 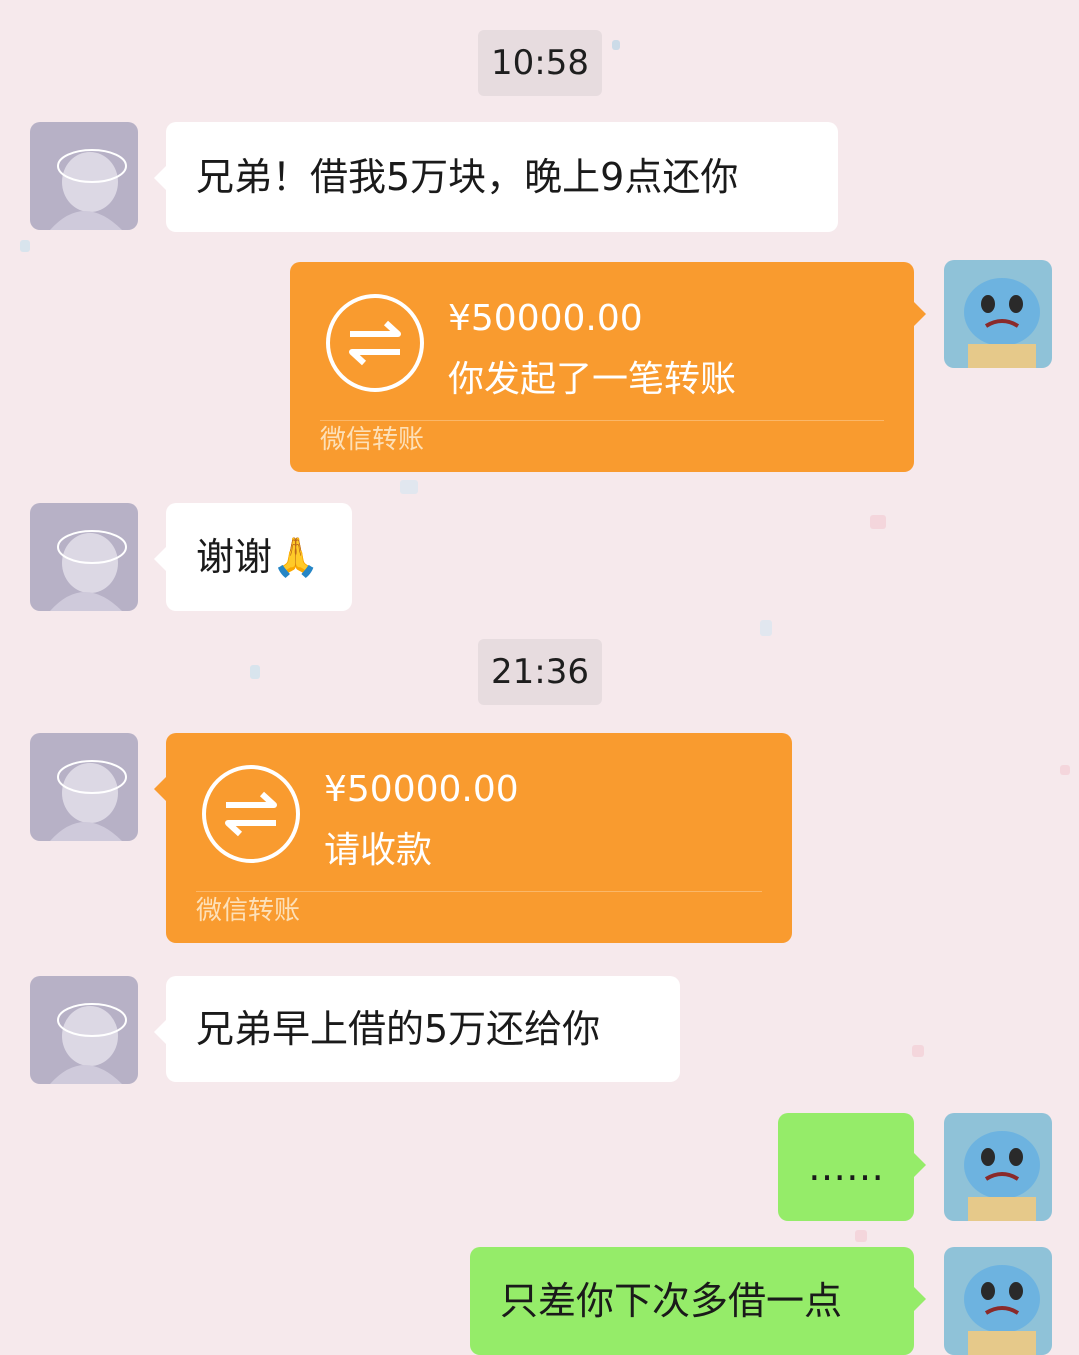 I want to click on transfer-description: 你发起了一笔转账, so click(x=592, y=379).